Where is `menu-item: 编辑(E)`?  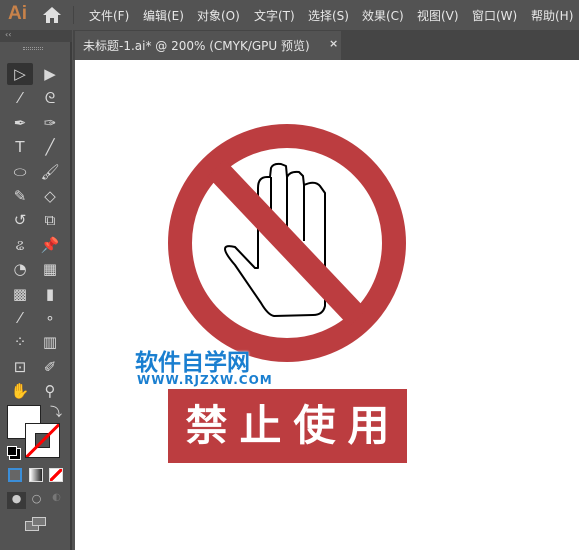
menu-item: 编辑(E) is located at coordinates (163, 15).